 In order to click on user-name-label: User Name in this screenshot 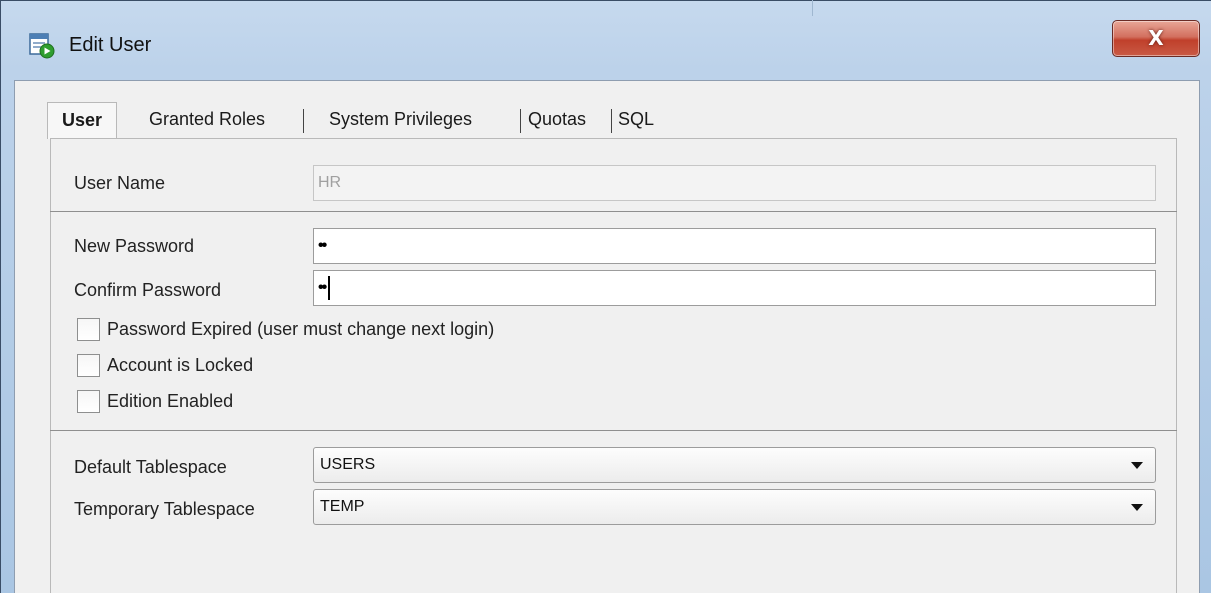, I will do `click(120, 183)`.